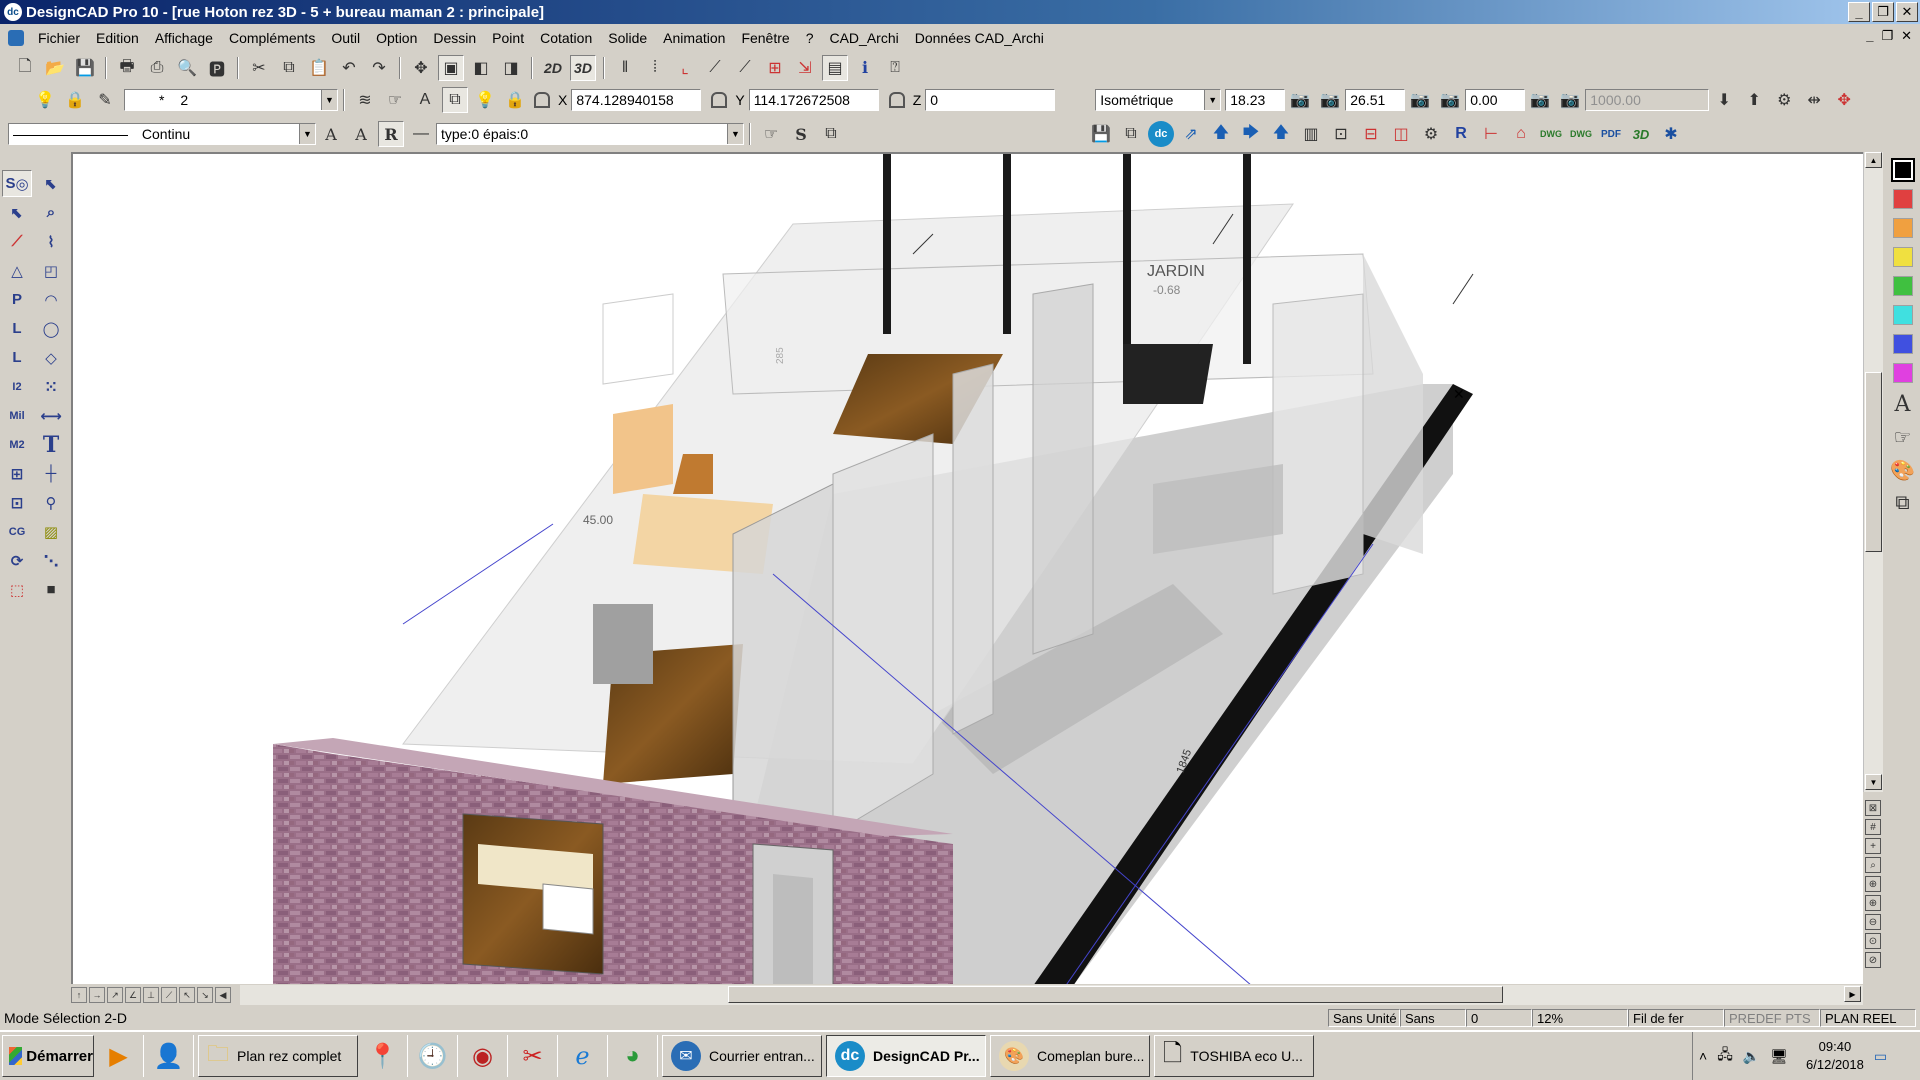  Describe the element at coordinates (51, 444) in the screenshot. I see `text-icon: T` at that location.